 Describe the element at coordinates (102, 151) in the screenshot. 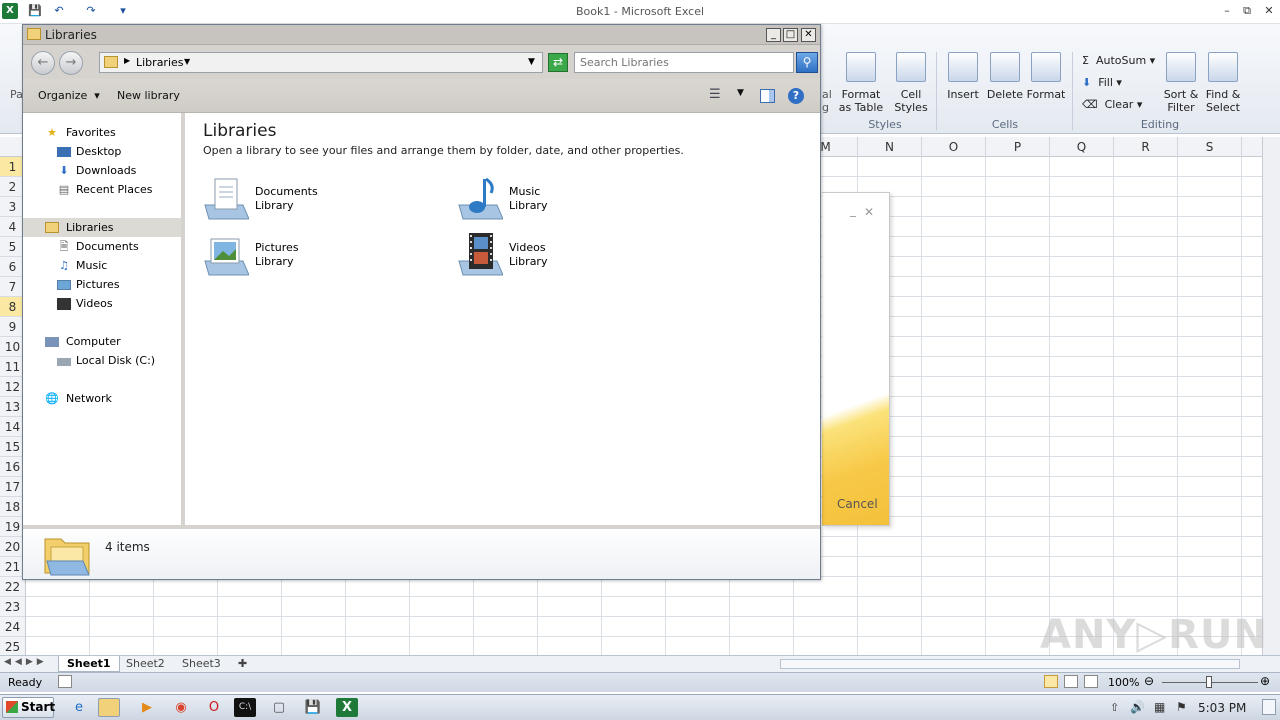

I see `nav-desktop: Desktop` at that location.